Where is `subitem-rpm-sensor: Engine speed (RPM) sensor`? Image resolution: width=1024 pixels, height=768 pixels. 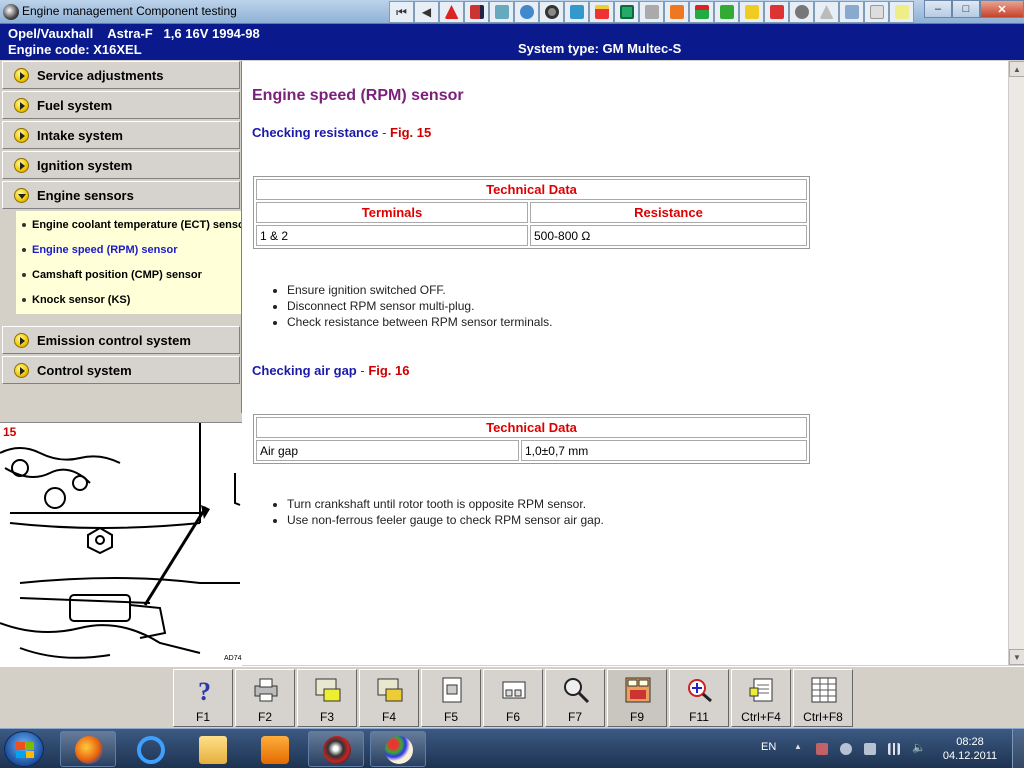 subitem-rpm-sensor: Engine speed (RPM) sensor is located at coordinates (99, 250).